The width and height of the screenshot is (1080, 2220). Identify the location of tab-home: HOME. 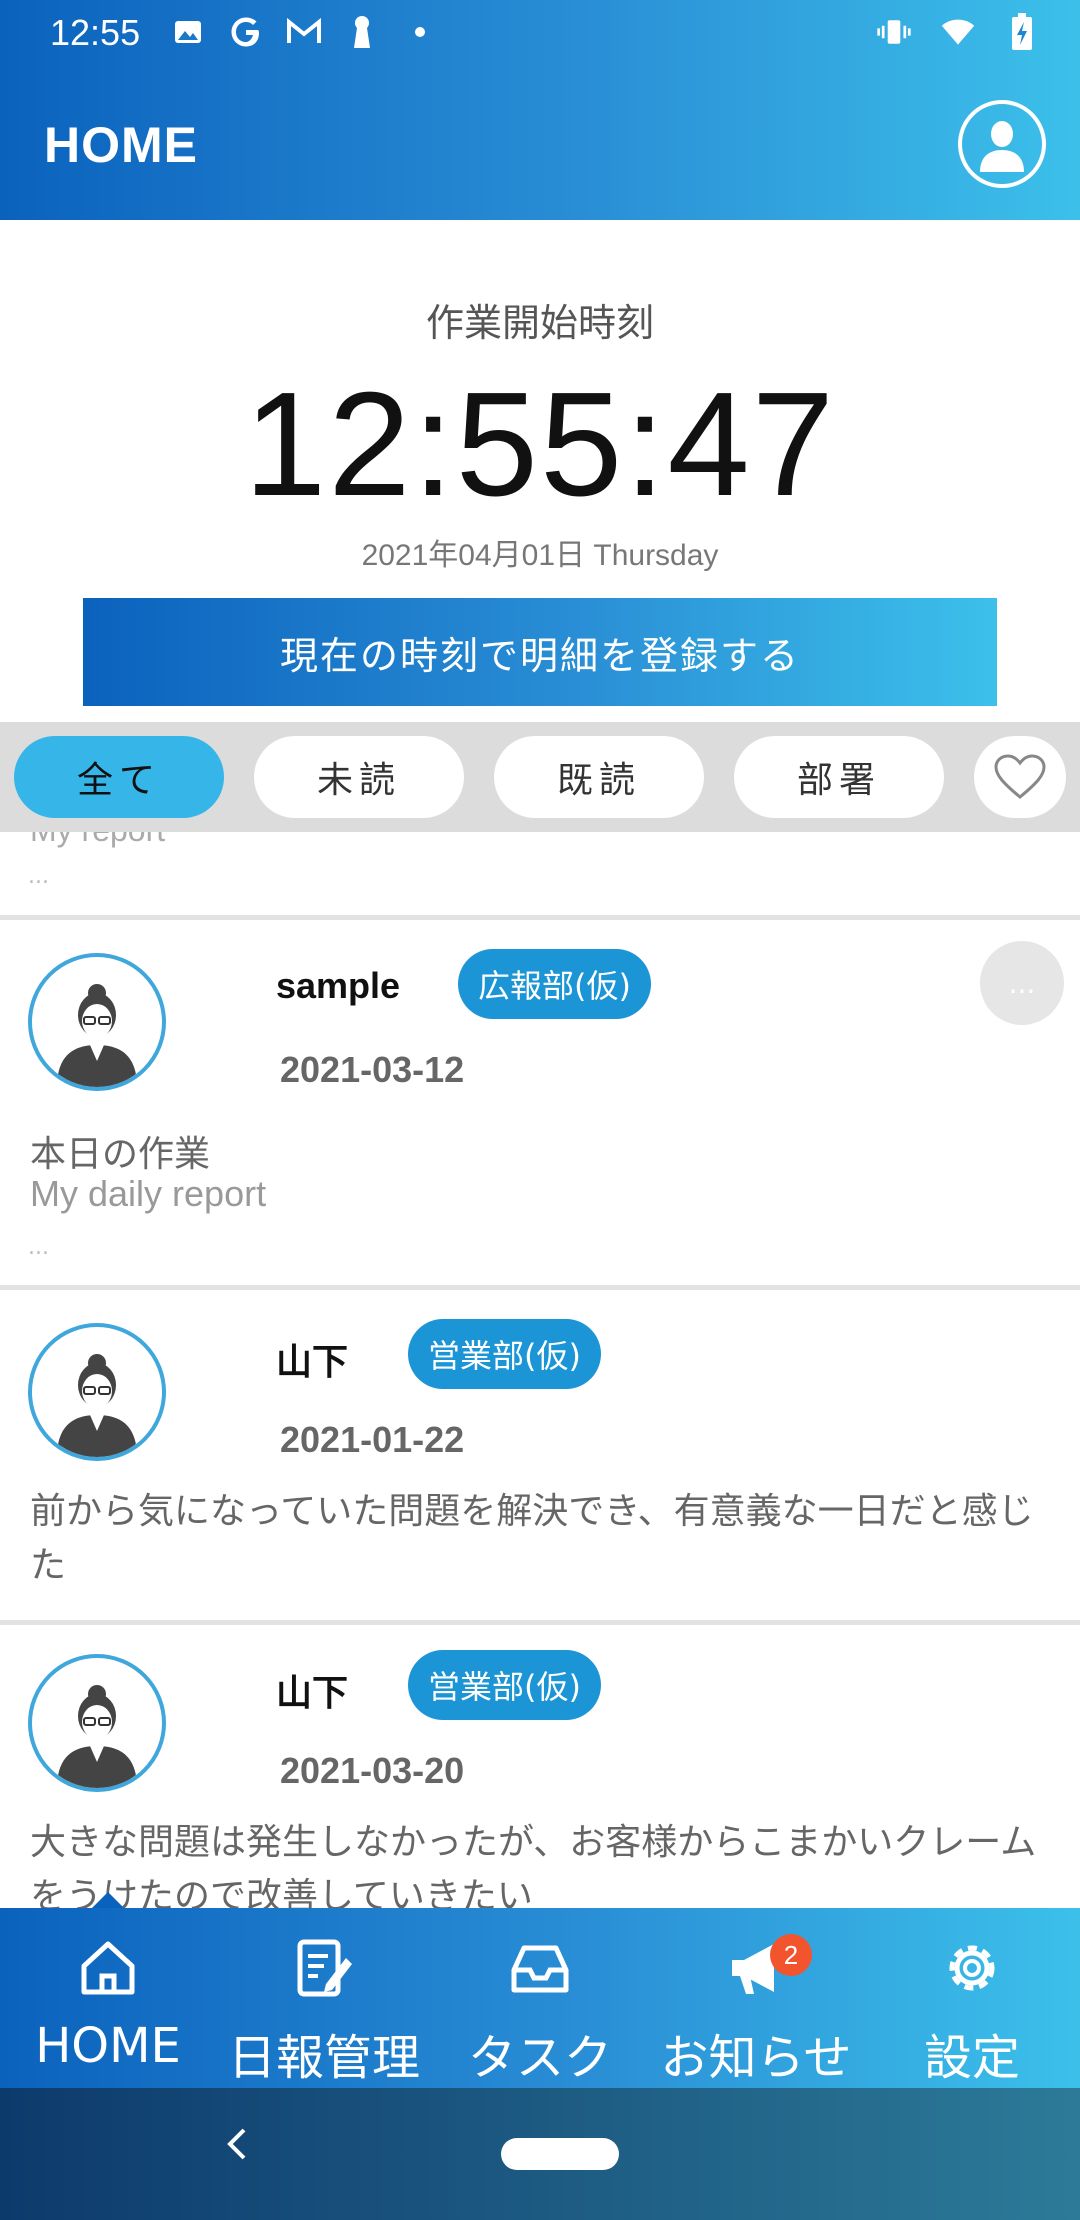
(108, 1998).